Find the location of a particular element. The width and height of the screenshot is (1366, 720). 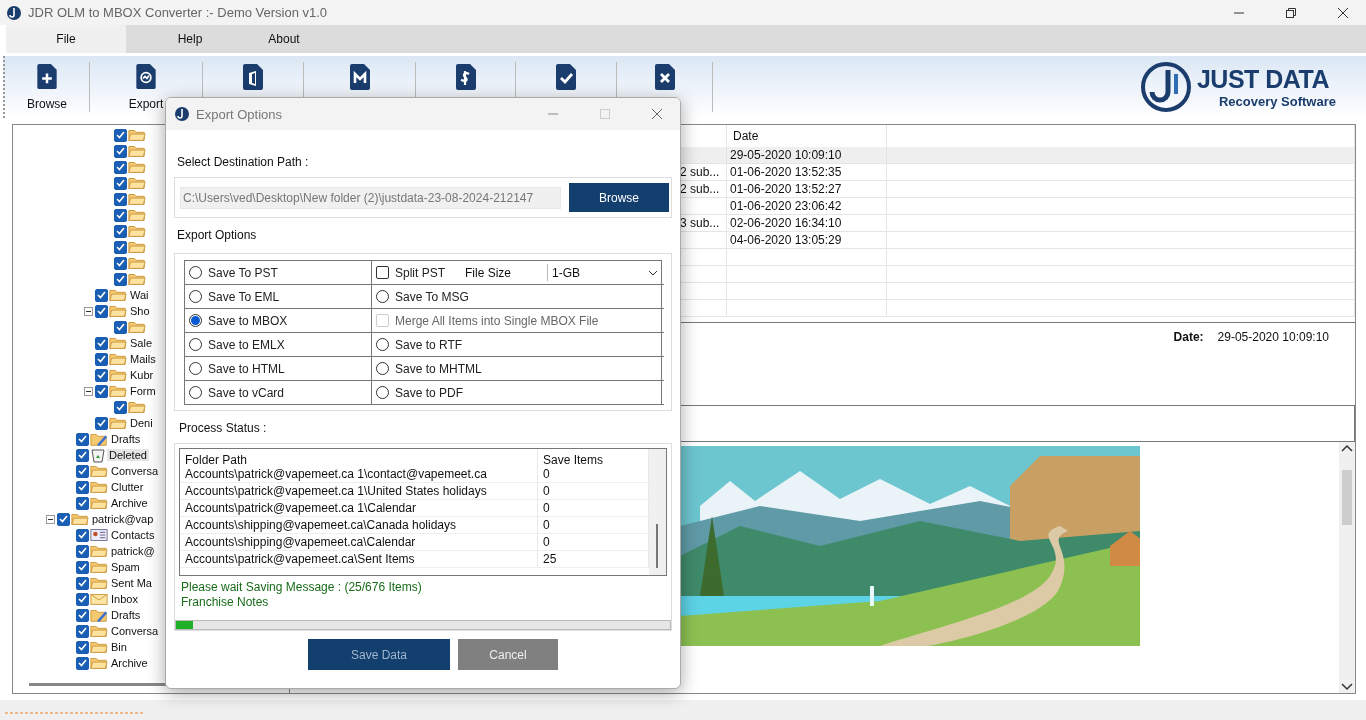

path-field: C:\Users\ved\Desktop\New folder (2)\justdata-23-08-2024-212147 is located at coordinates (370, 197).